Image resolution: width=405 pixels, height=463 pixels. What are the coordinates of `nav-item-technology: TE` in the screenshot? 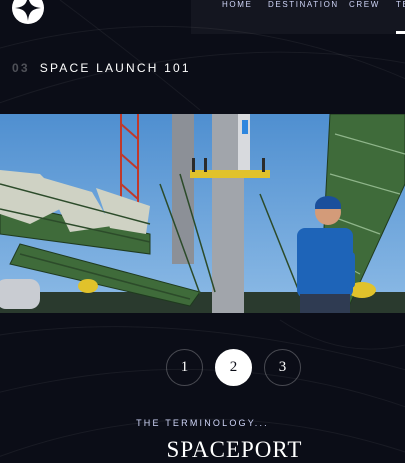 It's located at (400, 4).